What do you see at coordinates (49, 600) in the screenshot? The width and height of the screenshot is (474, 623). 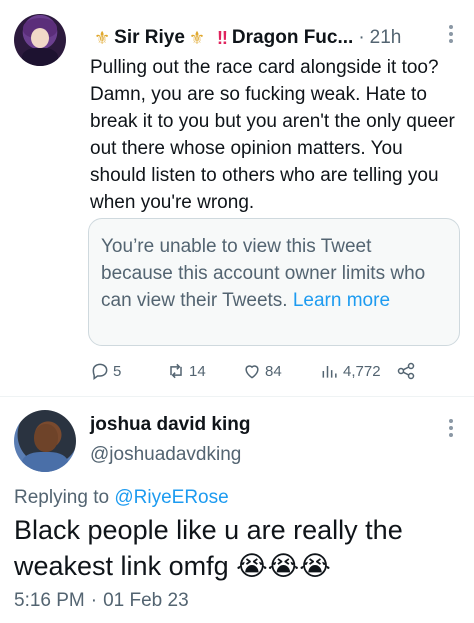 I see `tweet2-time: 5:16 PM` at bounding box center [49, 600].